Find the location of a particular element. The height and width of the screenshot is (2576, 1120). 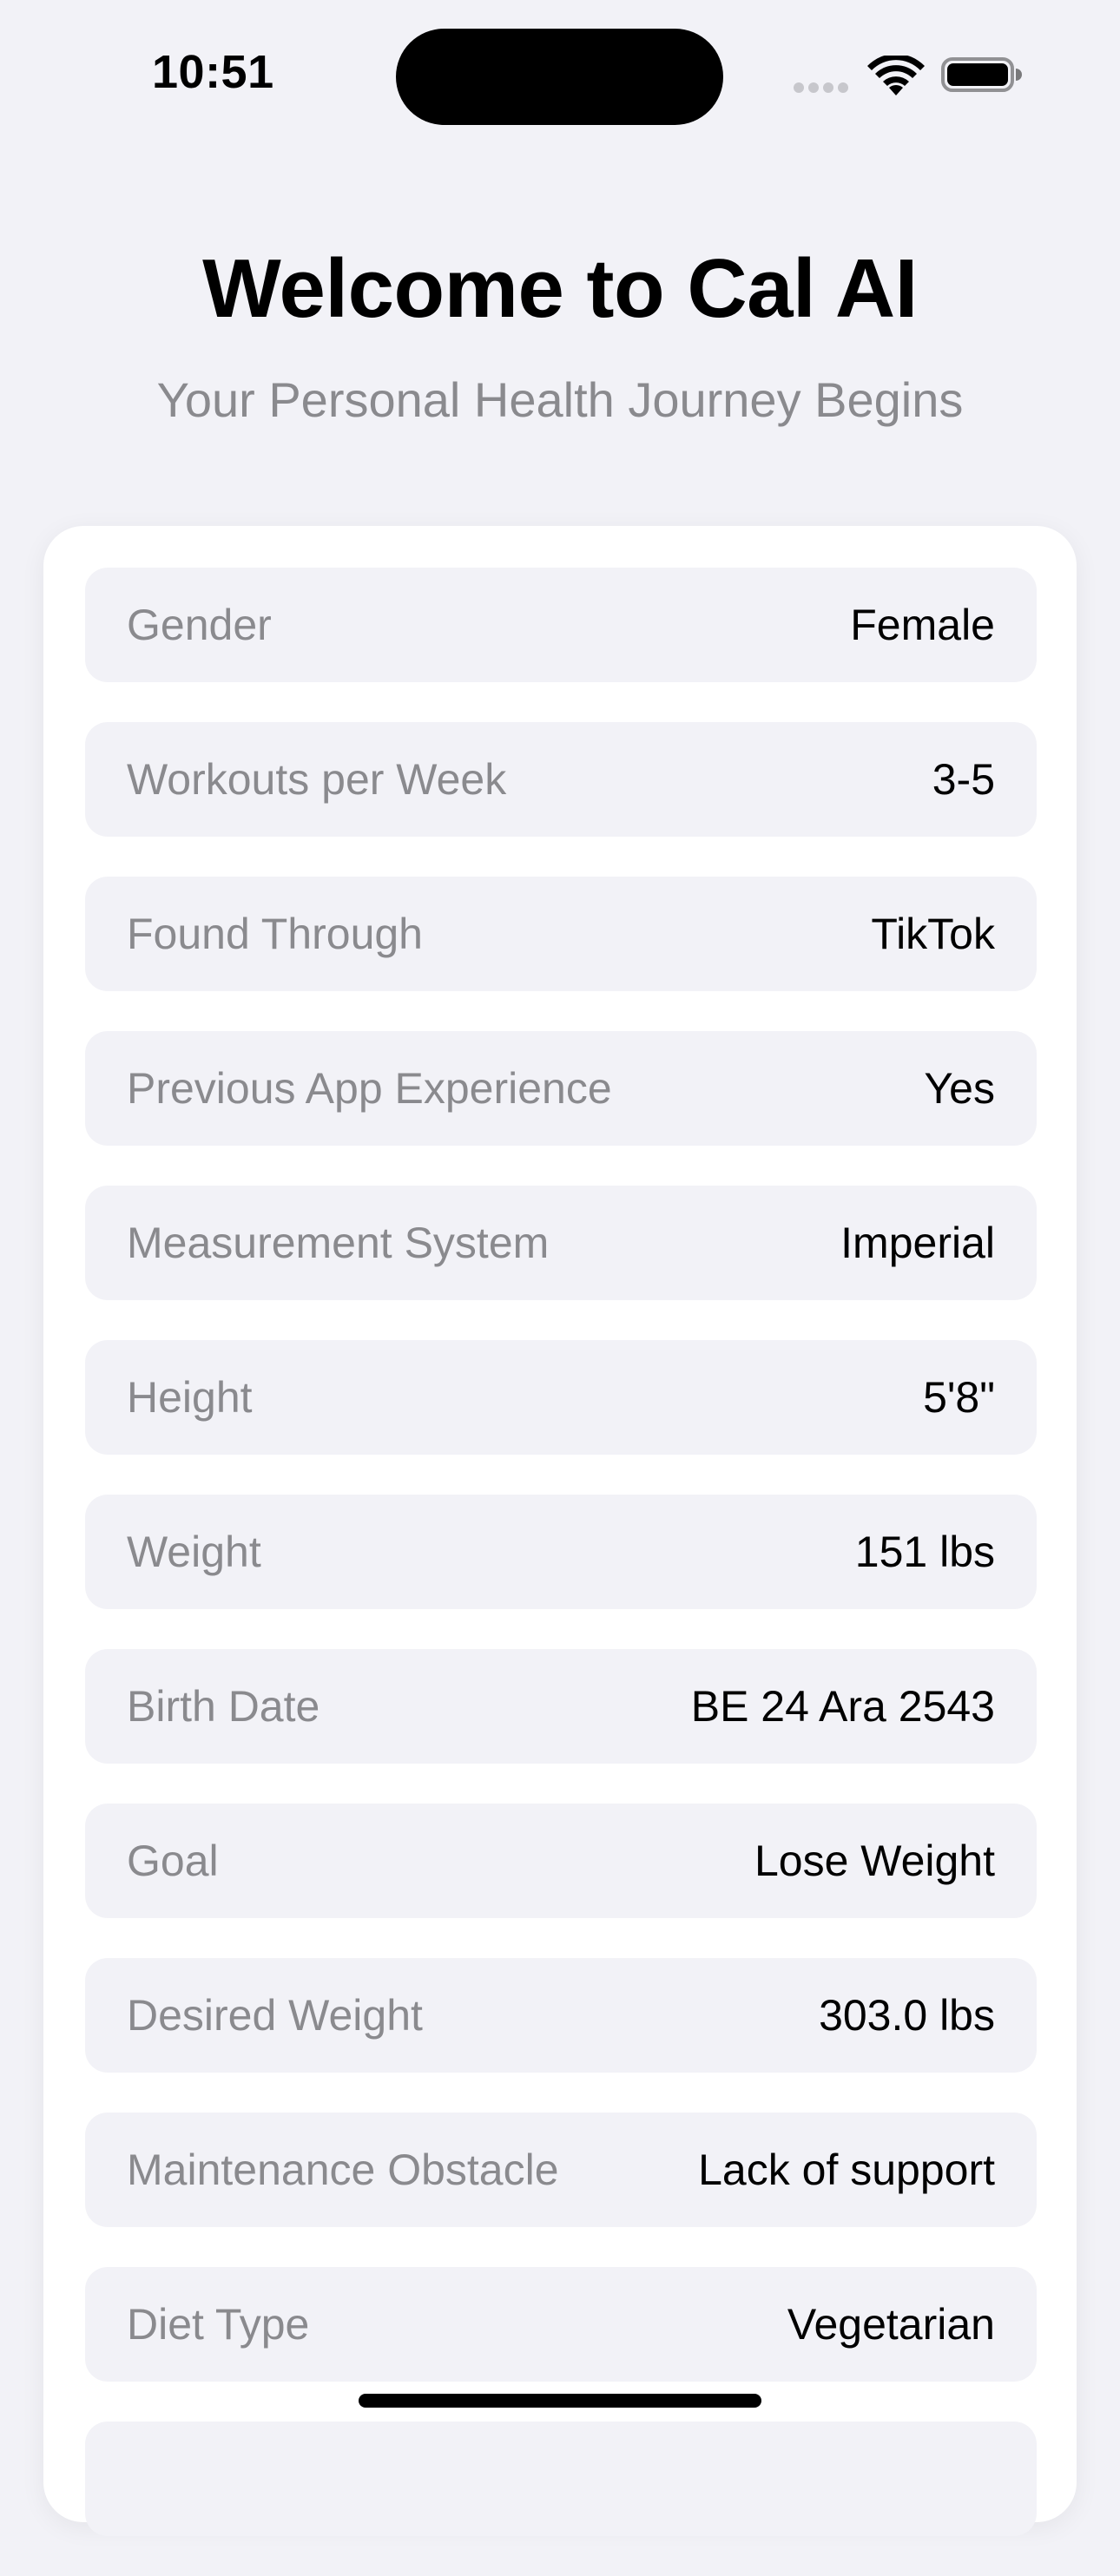

row-label: Weight is located at coordinates (194, 1552).